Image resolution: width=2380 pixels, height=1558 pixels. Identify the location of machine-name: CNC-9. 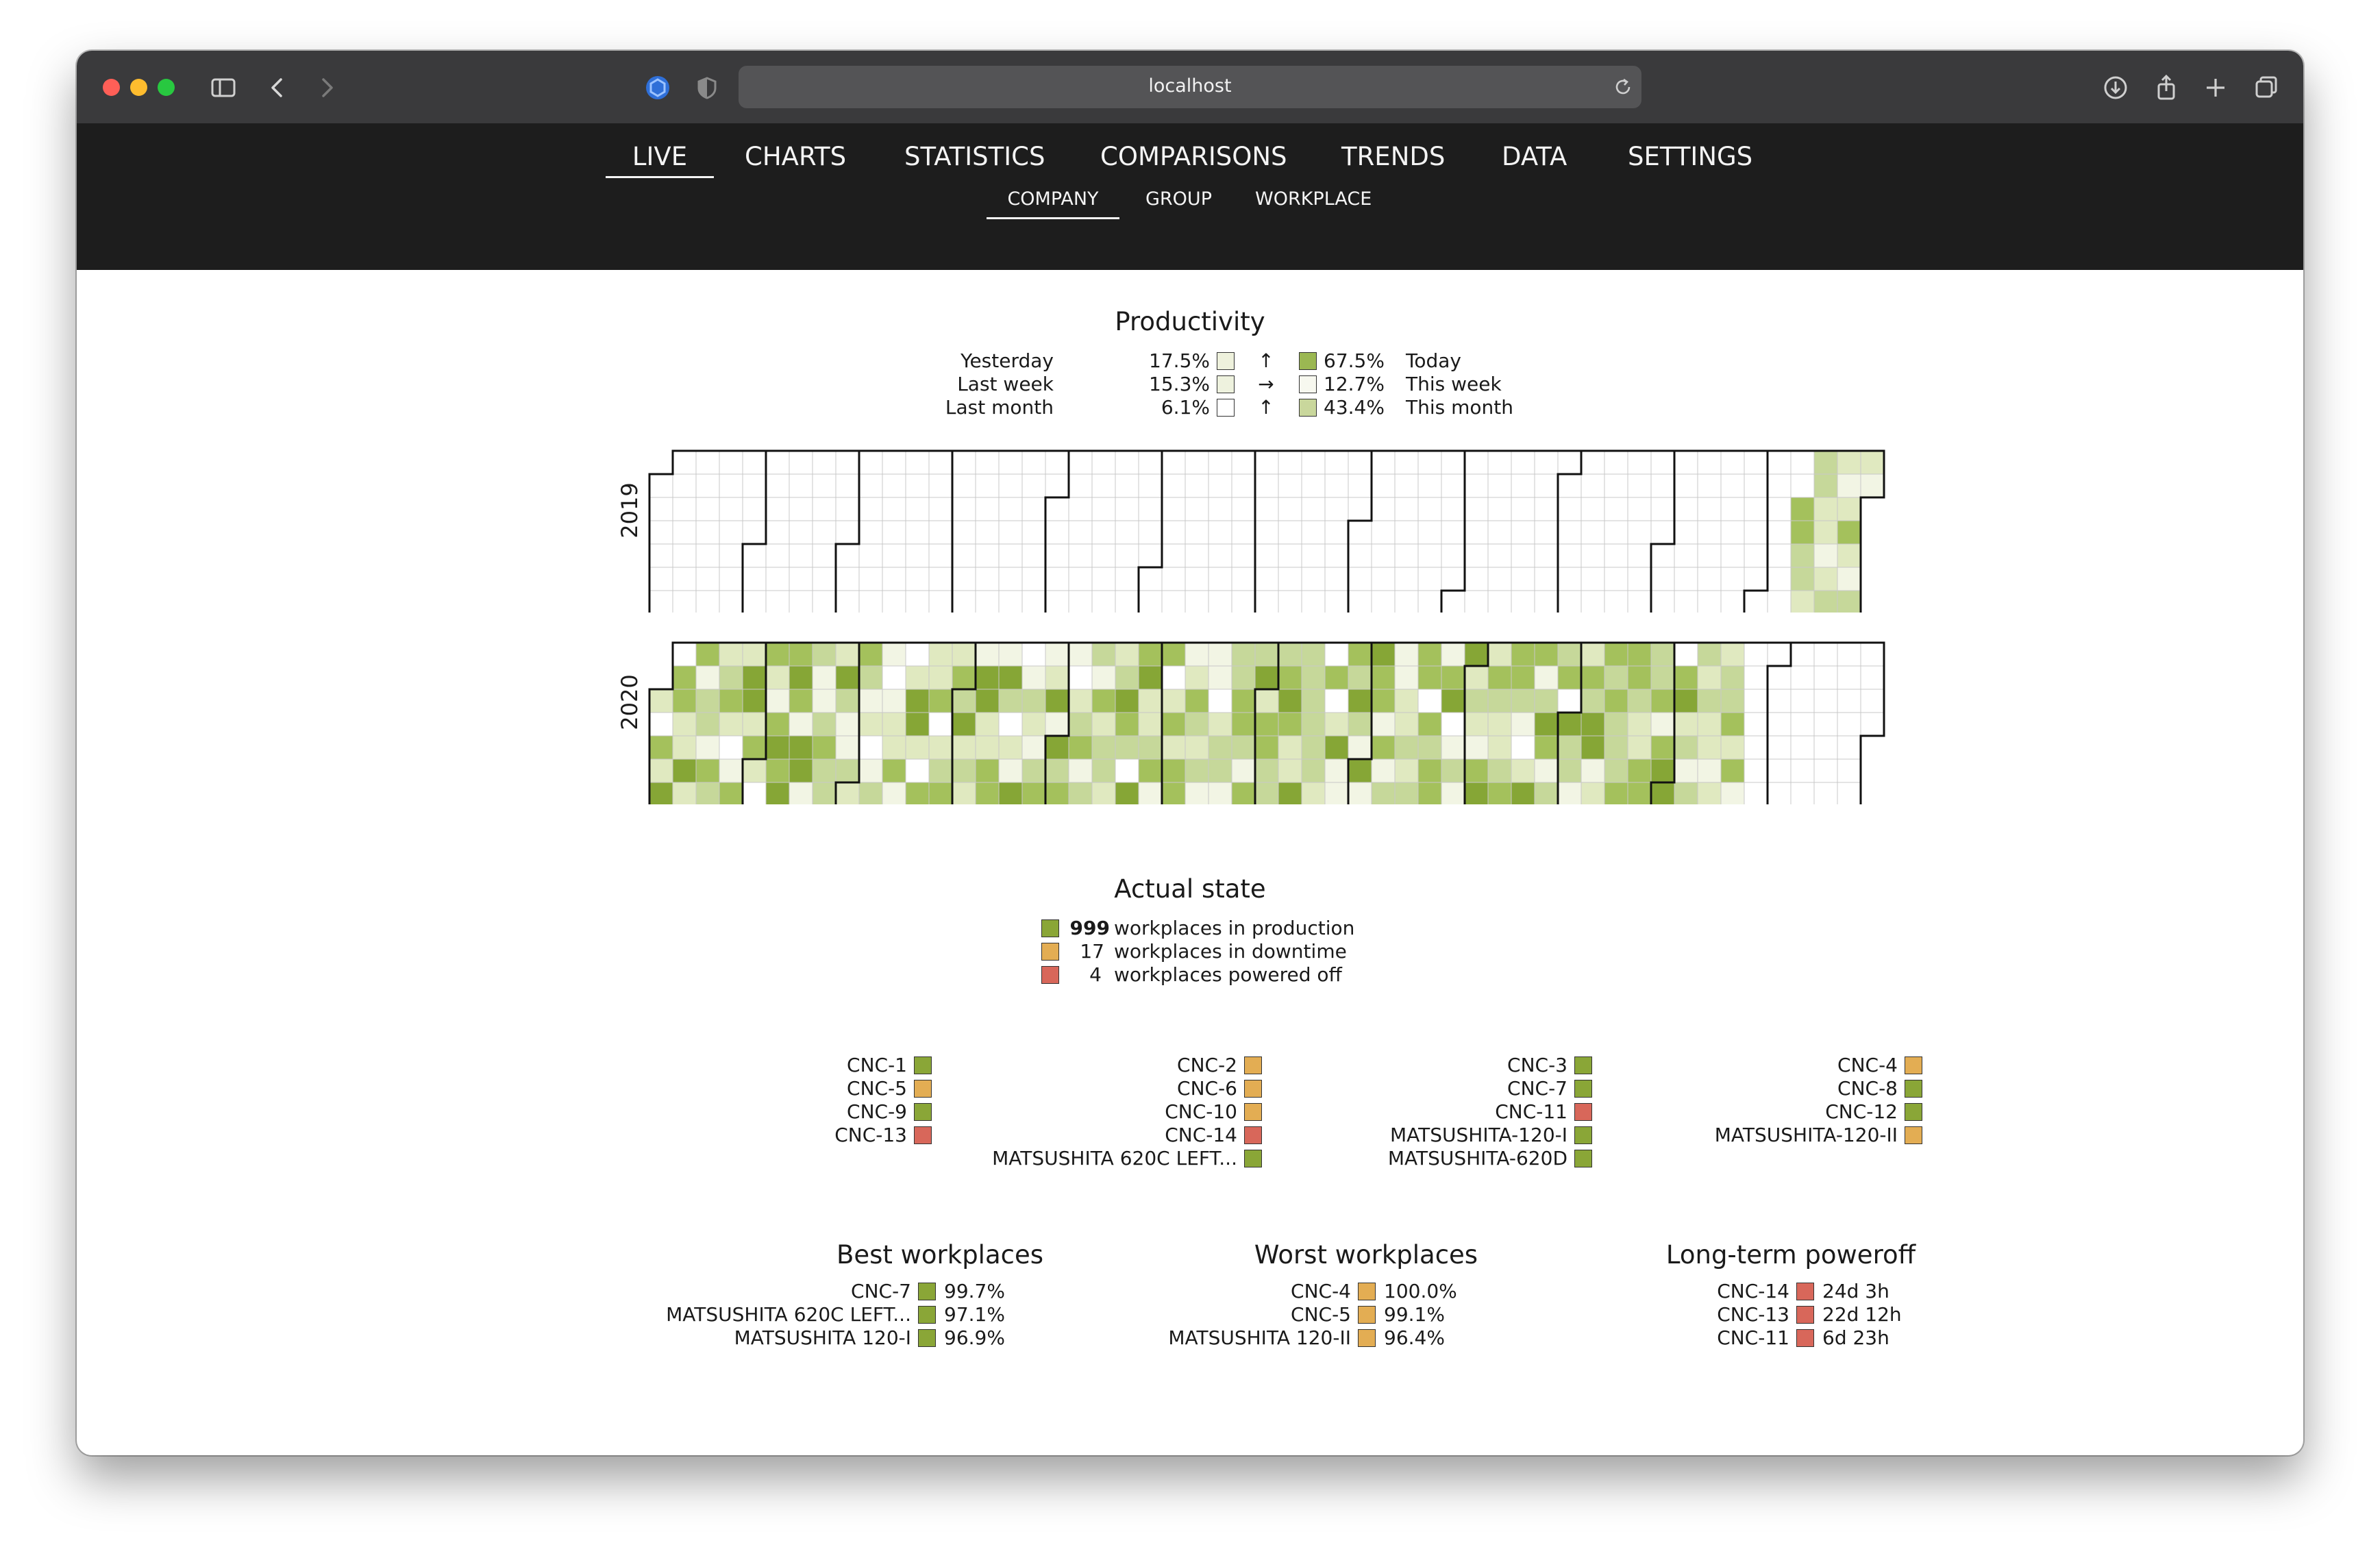
(731, 1112).